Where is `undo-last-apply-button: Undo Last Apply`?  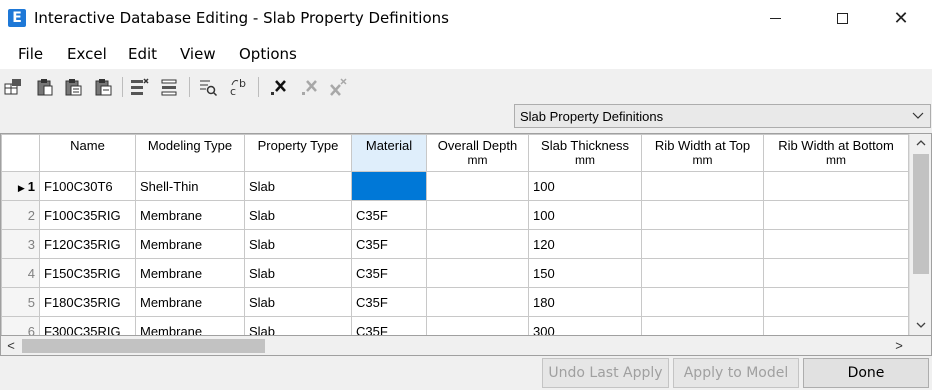 undo-last-apply-button: Undo Last Apply is located at coordinates (605, 373).